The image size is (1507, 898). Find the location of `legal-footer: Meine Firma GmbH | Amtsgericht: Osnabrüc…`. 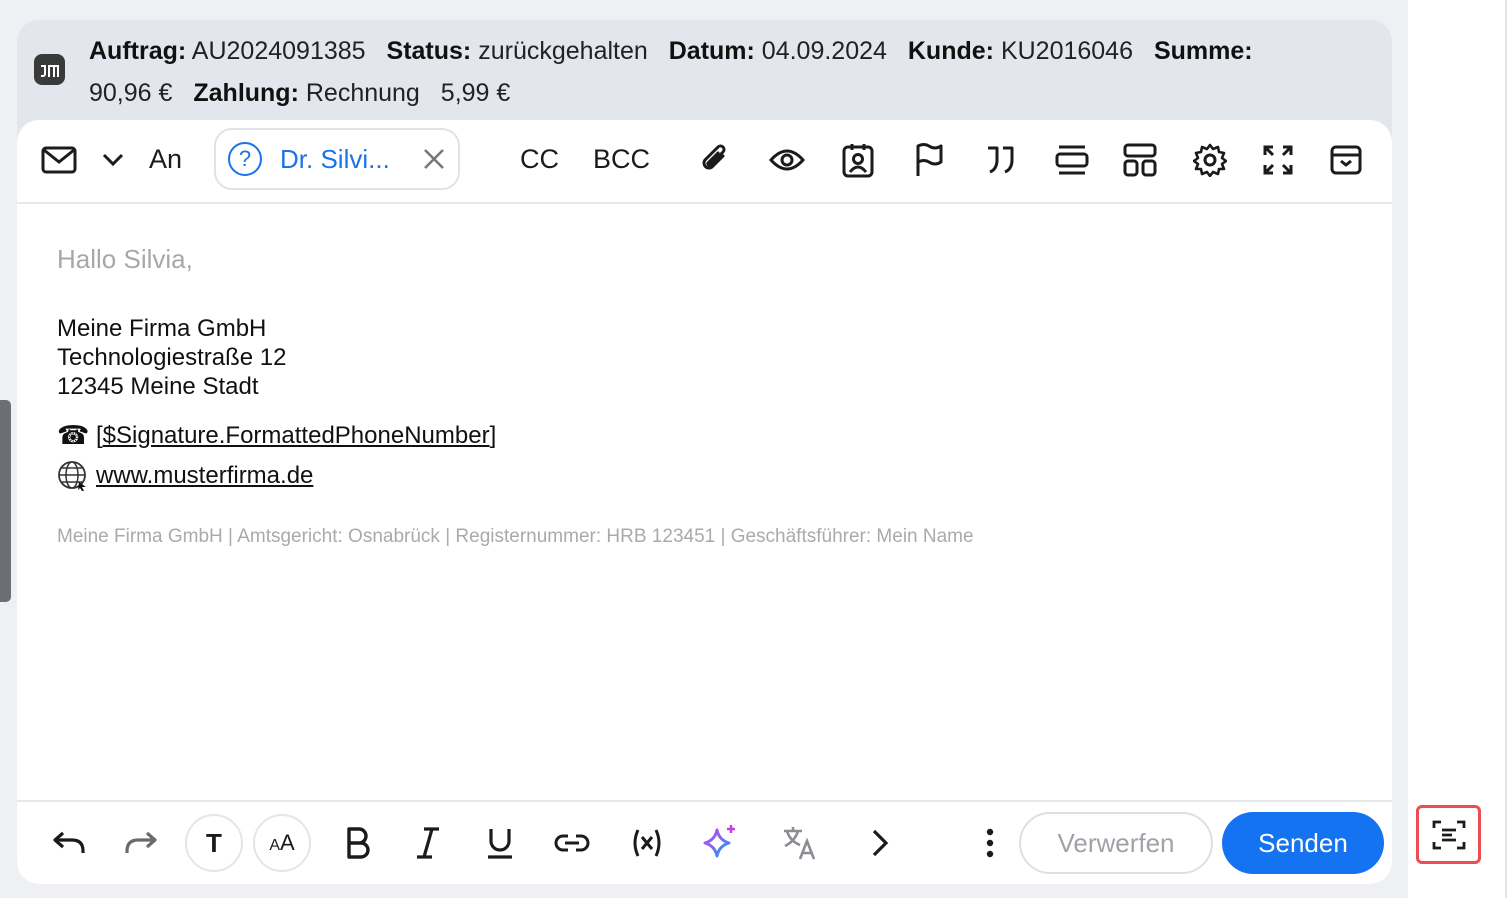

legal-footer: Meine Firma GmbH | Amtsgericht: Osnabrüc… is located at coordinates (515, 536).